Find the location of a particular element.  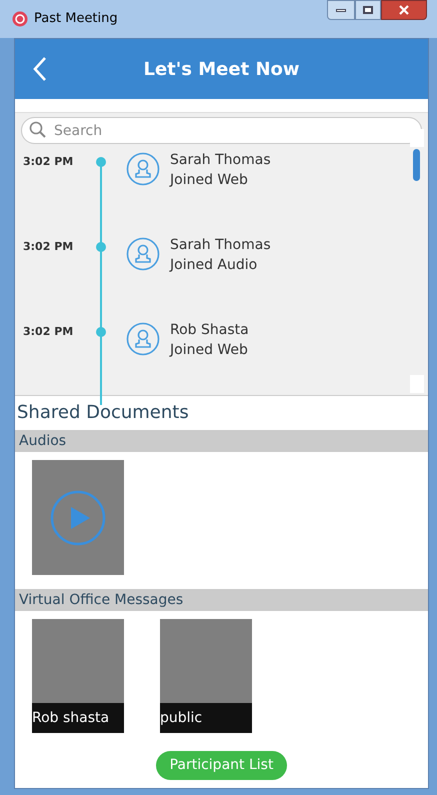

category-title: Virtual Office Messages is located at coordinates (101, 600).